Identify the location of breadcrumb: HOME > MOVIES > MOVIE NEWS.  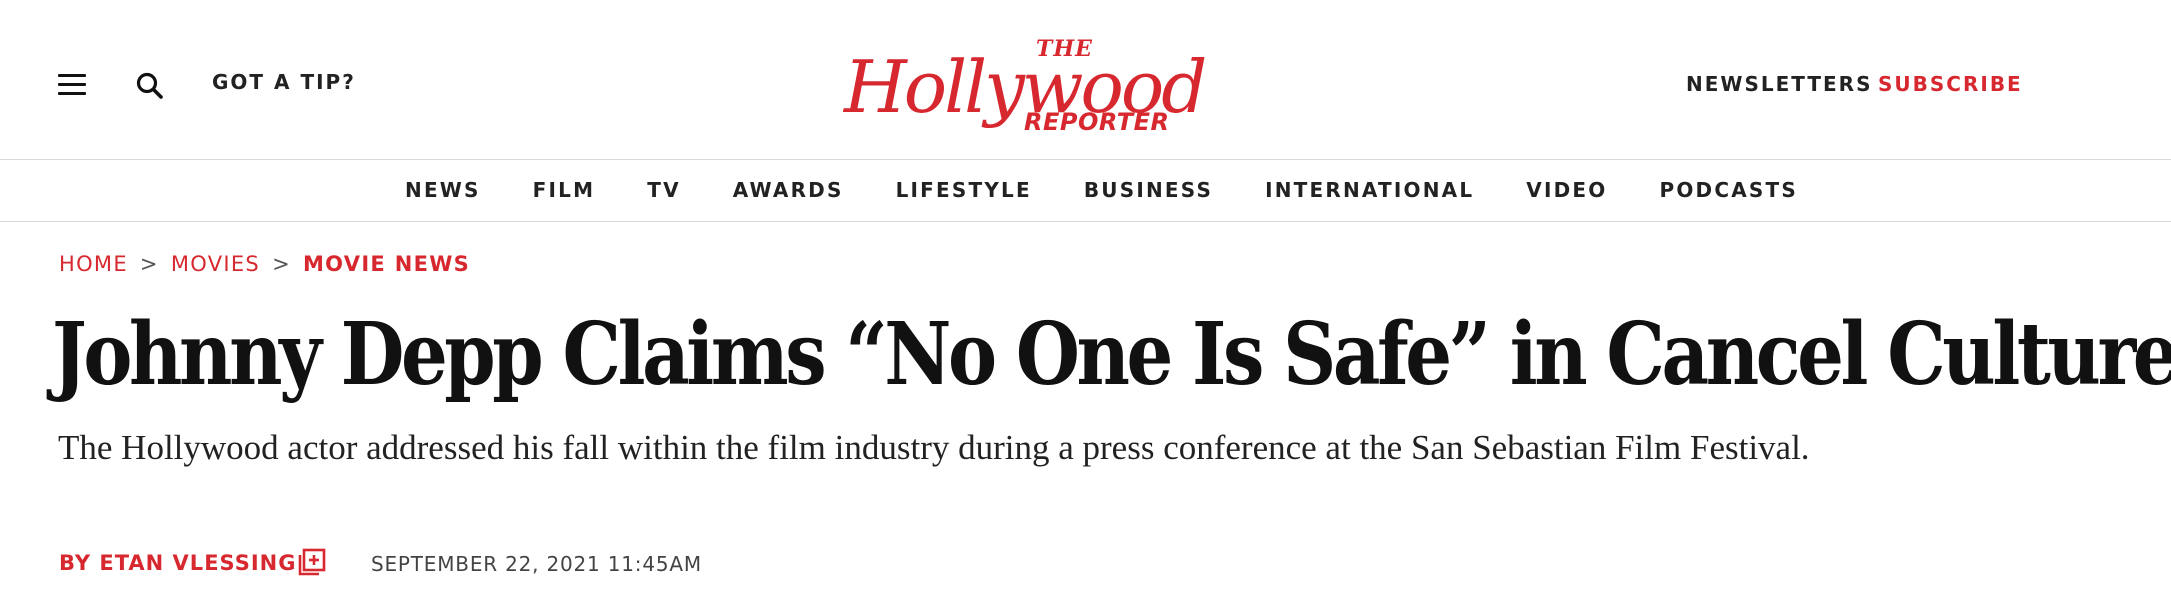
(264, 264).